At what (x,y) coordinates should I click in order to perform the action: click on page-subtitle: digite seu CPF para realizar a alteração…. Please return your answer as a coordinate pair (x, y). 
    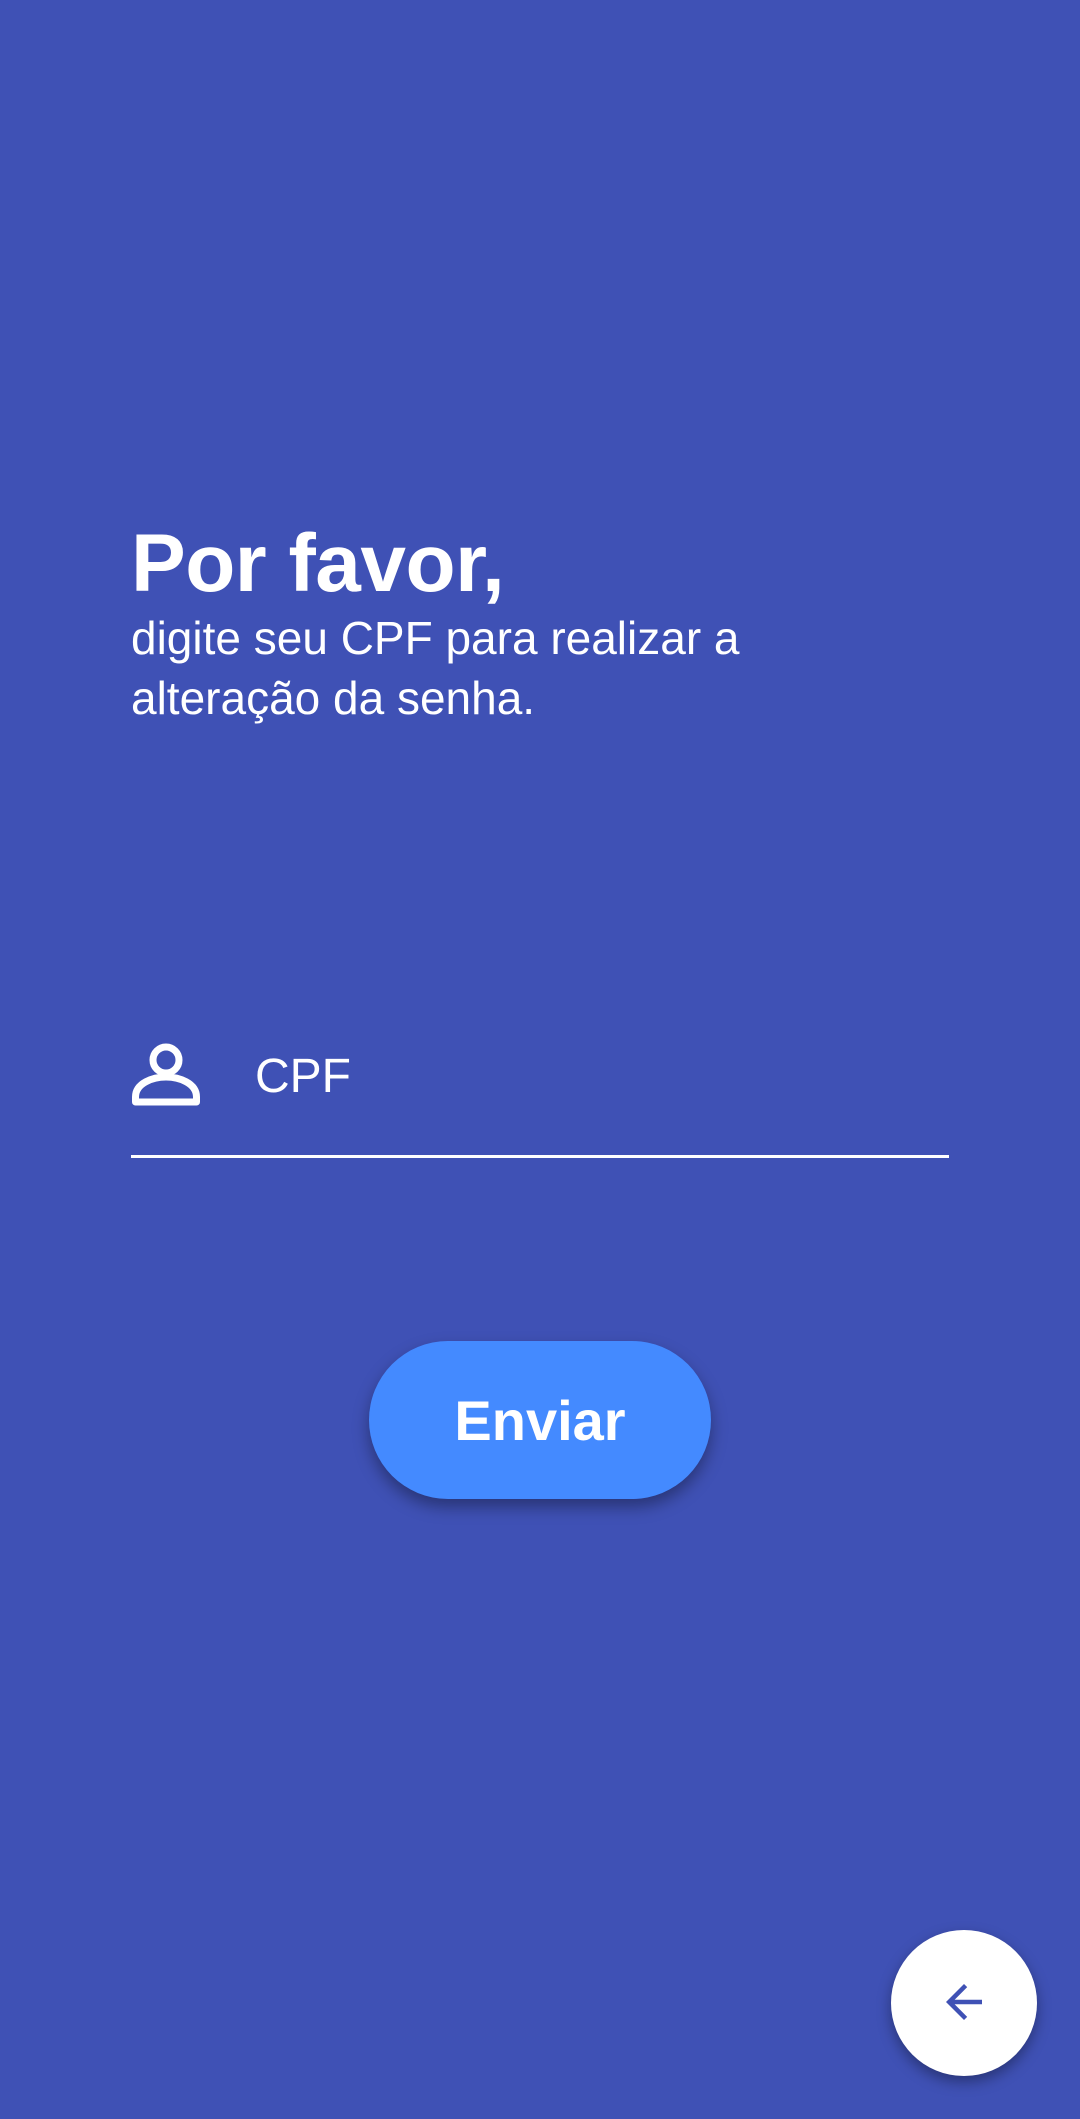
    Looking at the image, I should click on (435, 668).